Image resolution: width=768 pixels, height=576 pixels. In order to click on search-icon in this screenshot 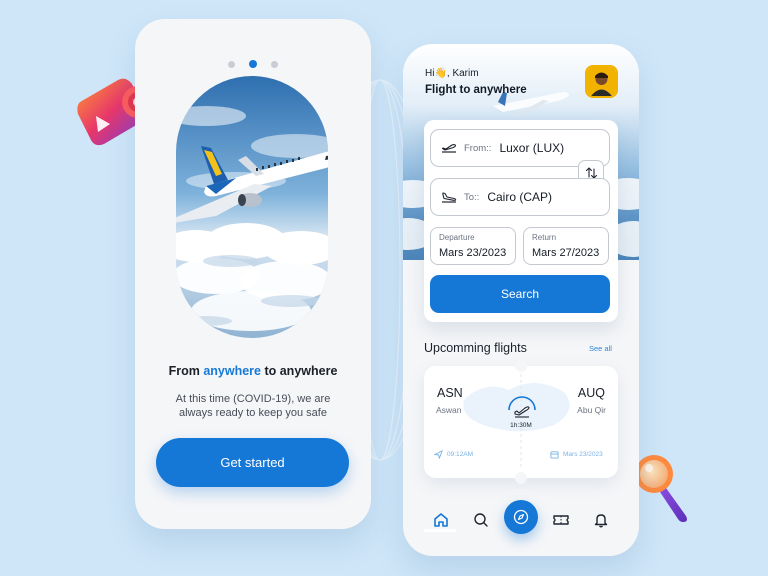, I will do `click(481, 520)`.